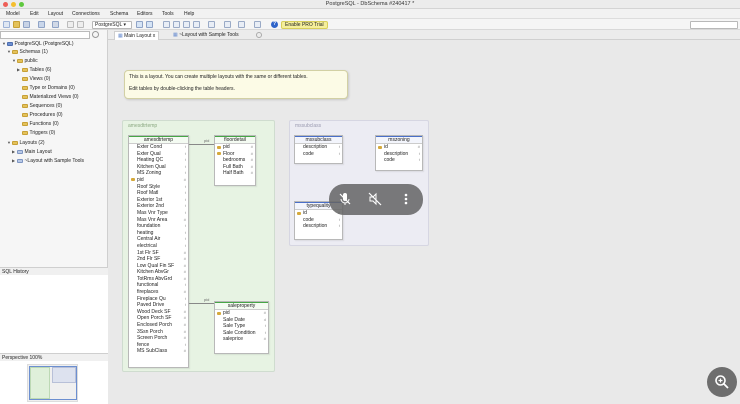 This screenshot has height=404, width=740. I want to click on redo-icon, so click(80, 24).